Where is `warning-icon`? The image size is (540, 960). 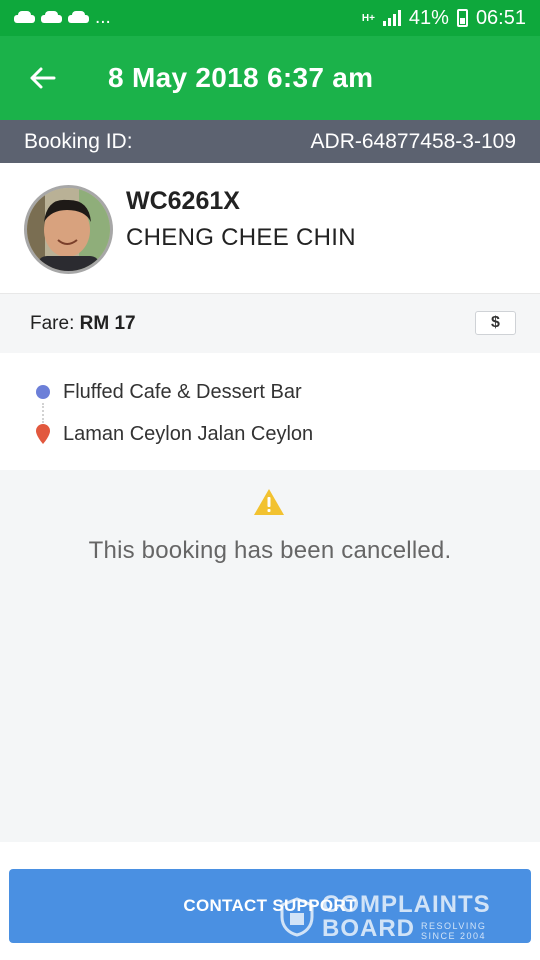
warning-icon is located at coordinates (269, 502).